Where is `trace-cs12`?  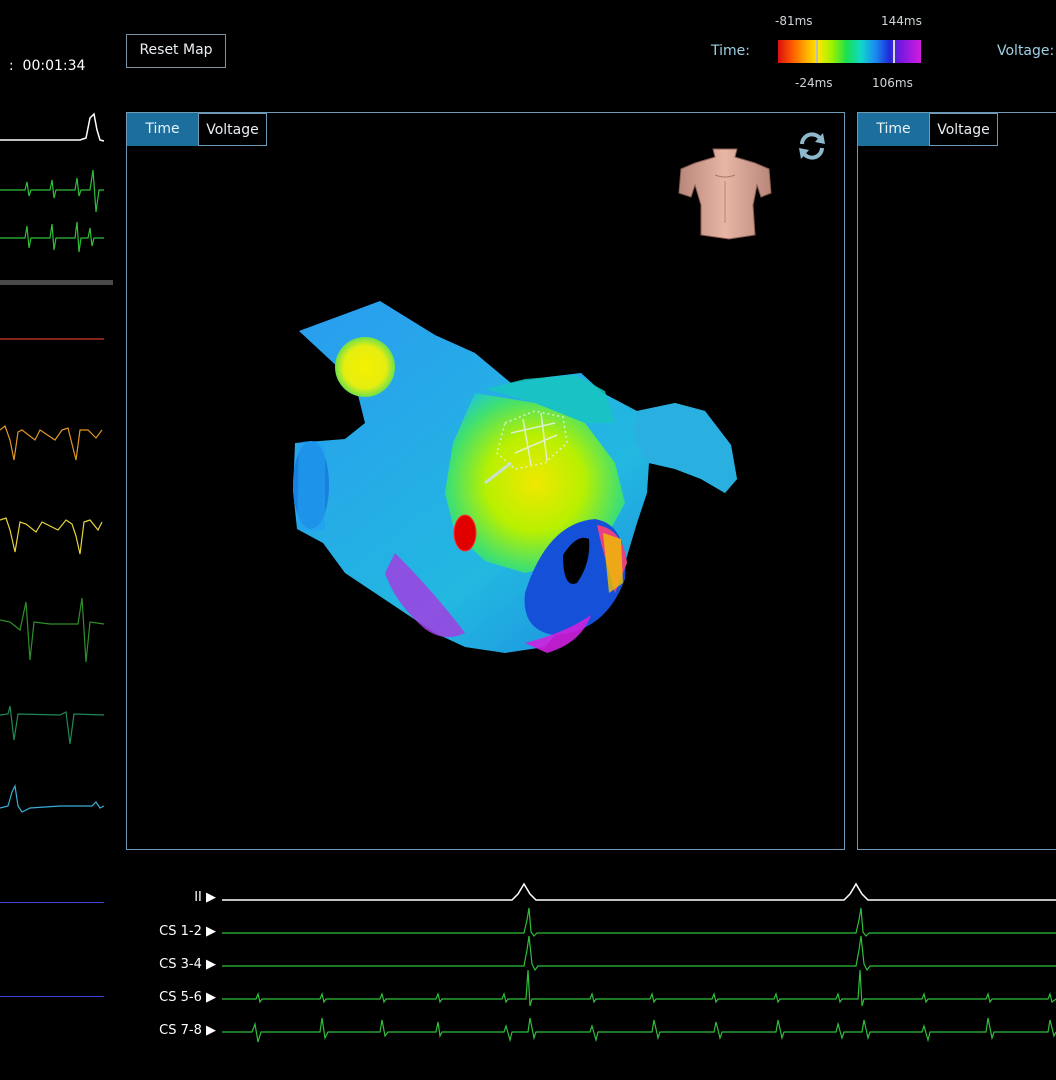
trace-cs12 is located at coordinates (639, 922).